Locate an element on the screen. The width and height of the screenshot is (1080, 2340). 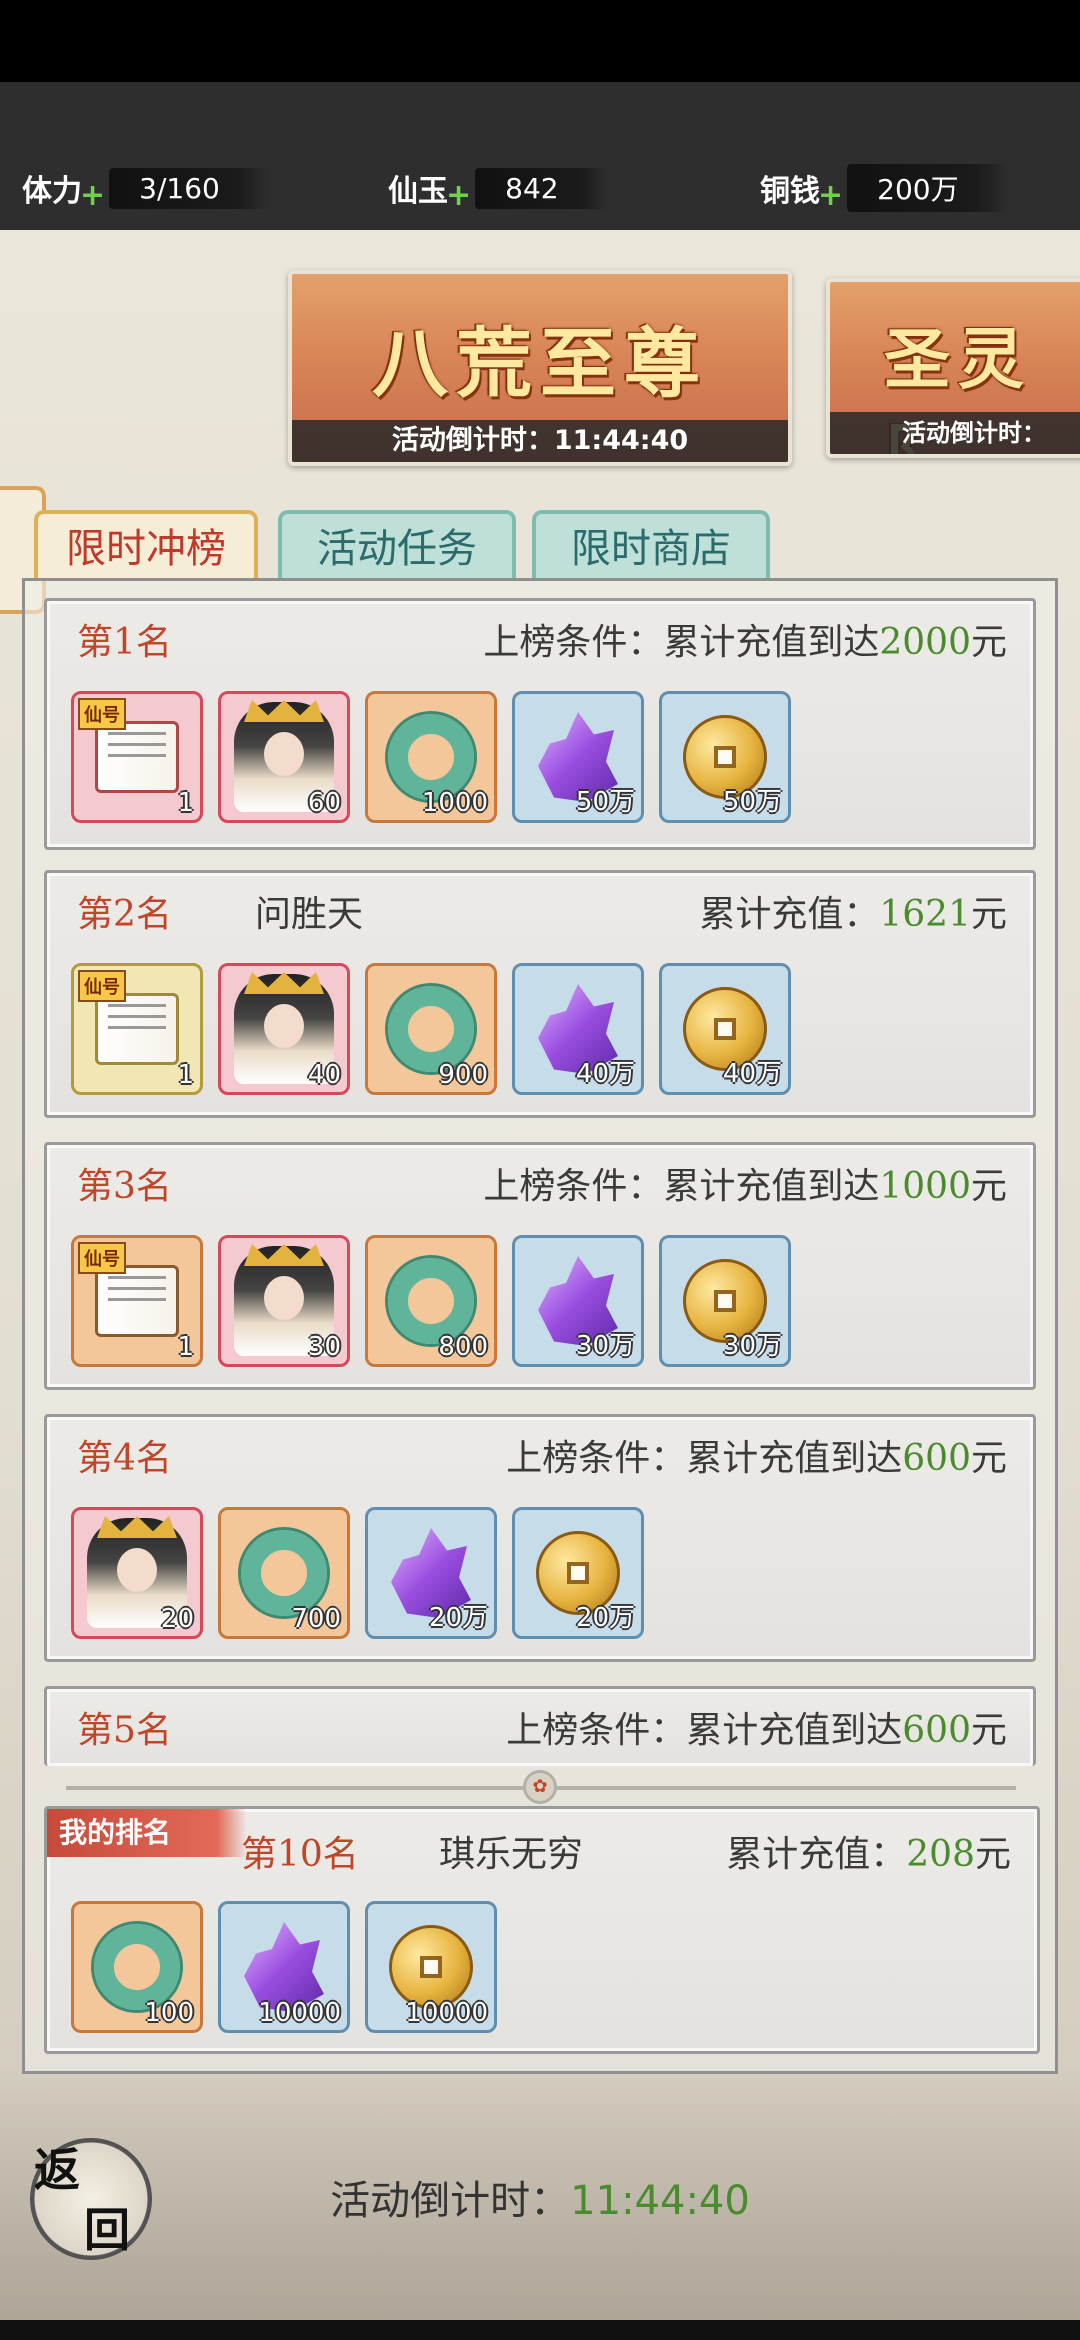
item-count: 700 is located at coordinates (316, 1619).